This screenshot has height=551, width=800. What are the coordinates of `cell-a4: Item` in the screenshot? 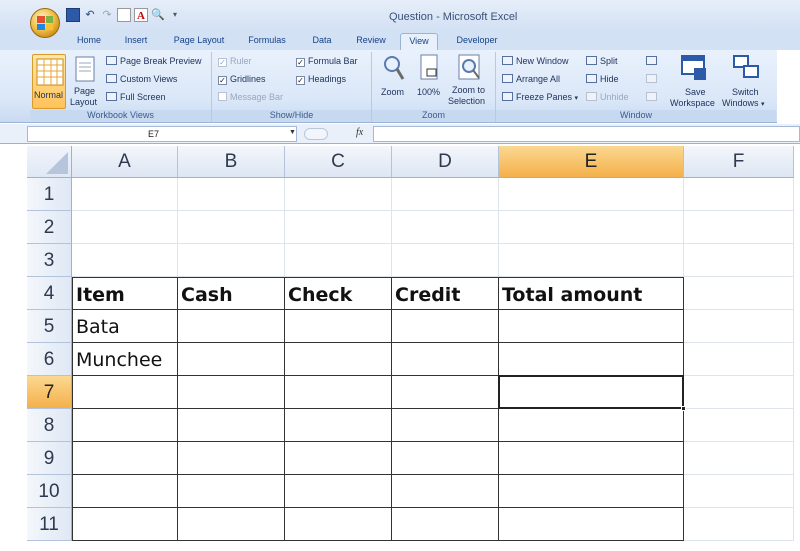 It's located at (125, 293).